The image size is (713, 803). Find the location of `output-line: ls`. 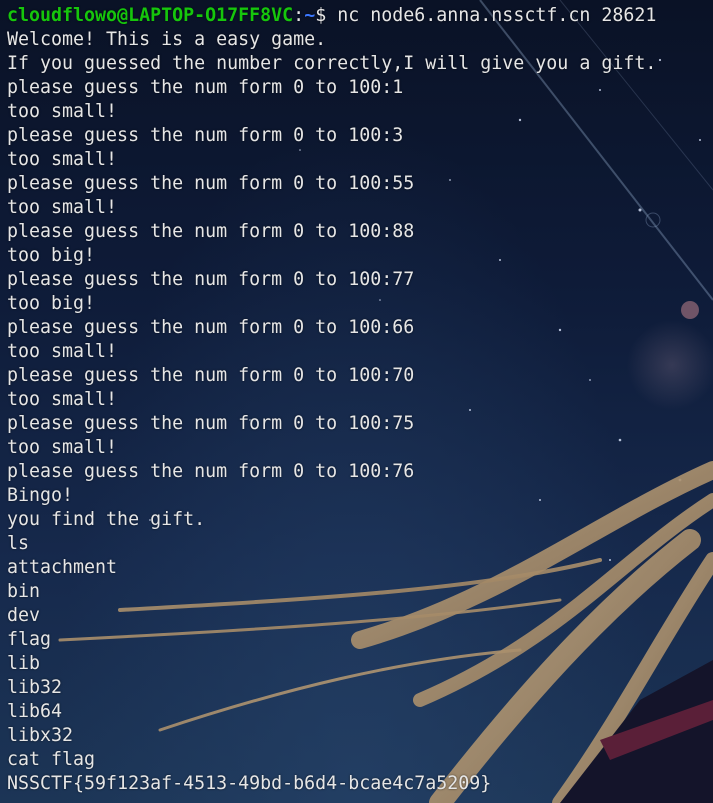

output-line: ls is located at coordinates (18, 543).